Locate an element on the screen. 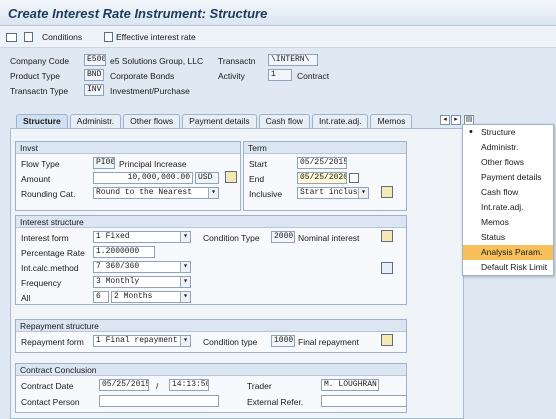 Image resolution: width=556 pixels, height=419 pixels. tab-administr: Administr. is located at coordinates (95, 121).